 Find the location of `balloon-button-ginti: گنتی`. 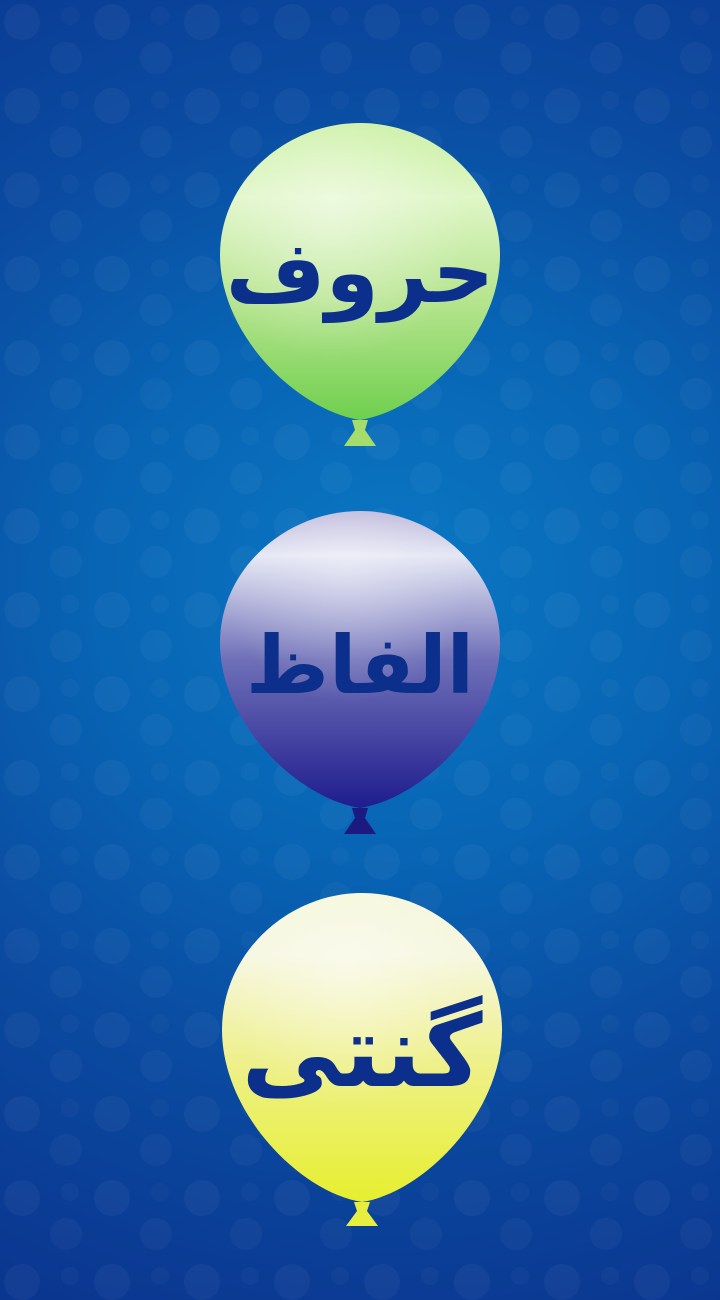

balloon-button-ginti: گنتی is located at coordinates (362, 1060).